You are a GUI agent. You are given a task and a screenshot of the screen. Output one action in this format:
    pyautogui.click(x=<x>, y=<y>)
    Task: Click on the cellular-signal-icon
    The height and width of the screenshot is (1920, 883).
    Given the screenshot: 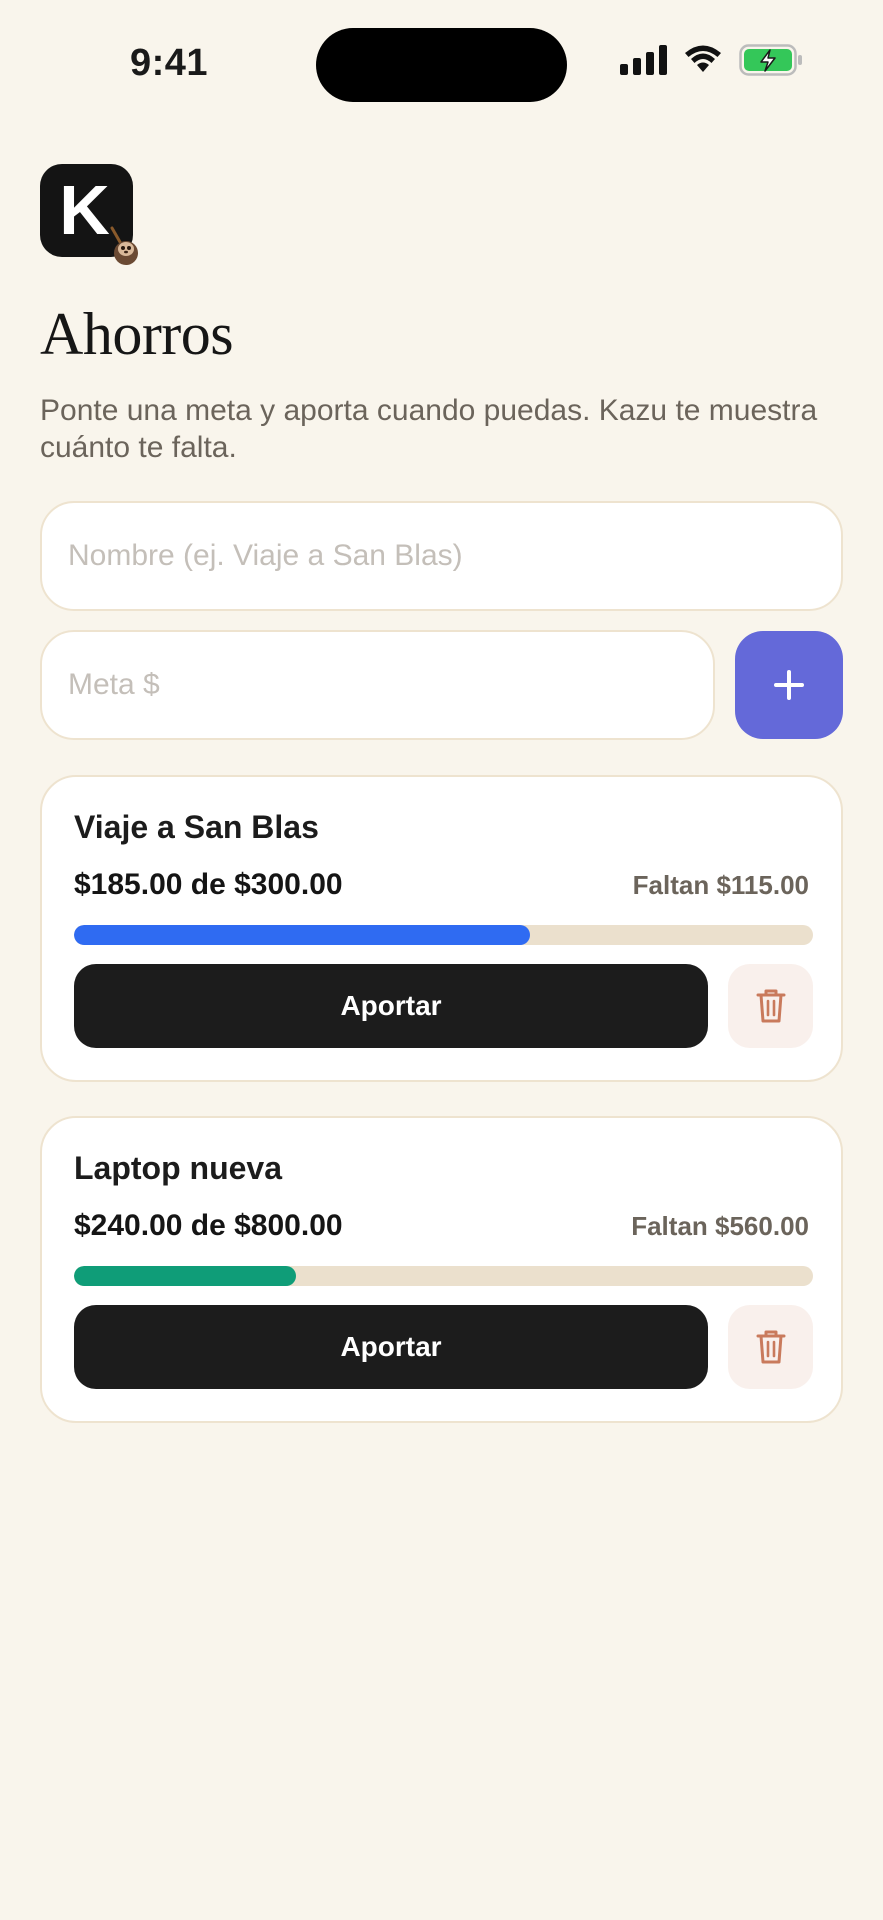 What is the action you would take?
    pyautogui.click(x=643, y=60)
    